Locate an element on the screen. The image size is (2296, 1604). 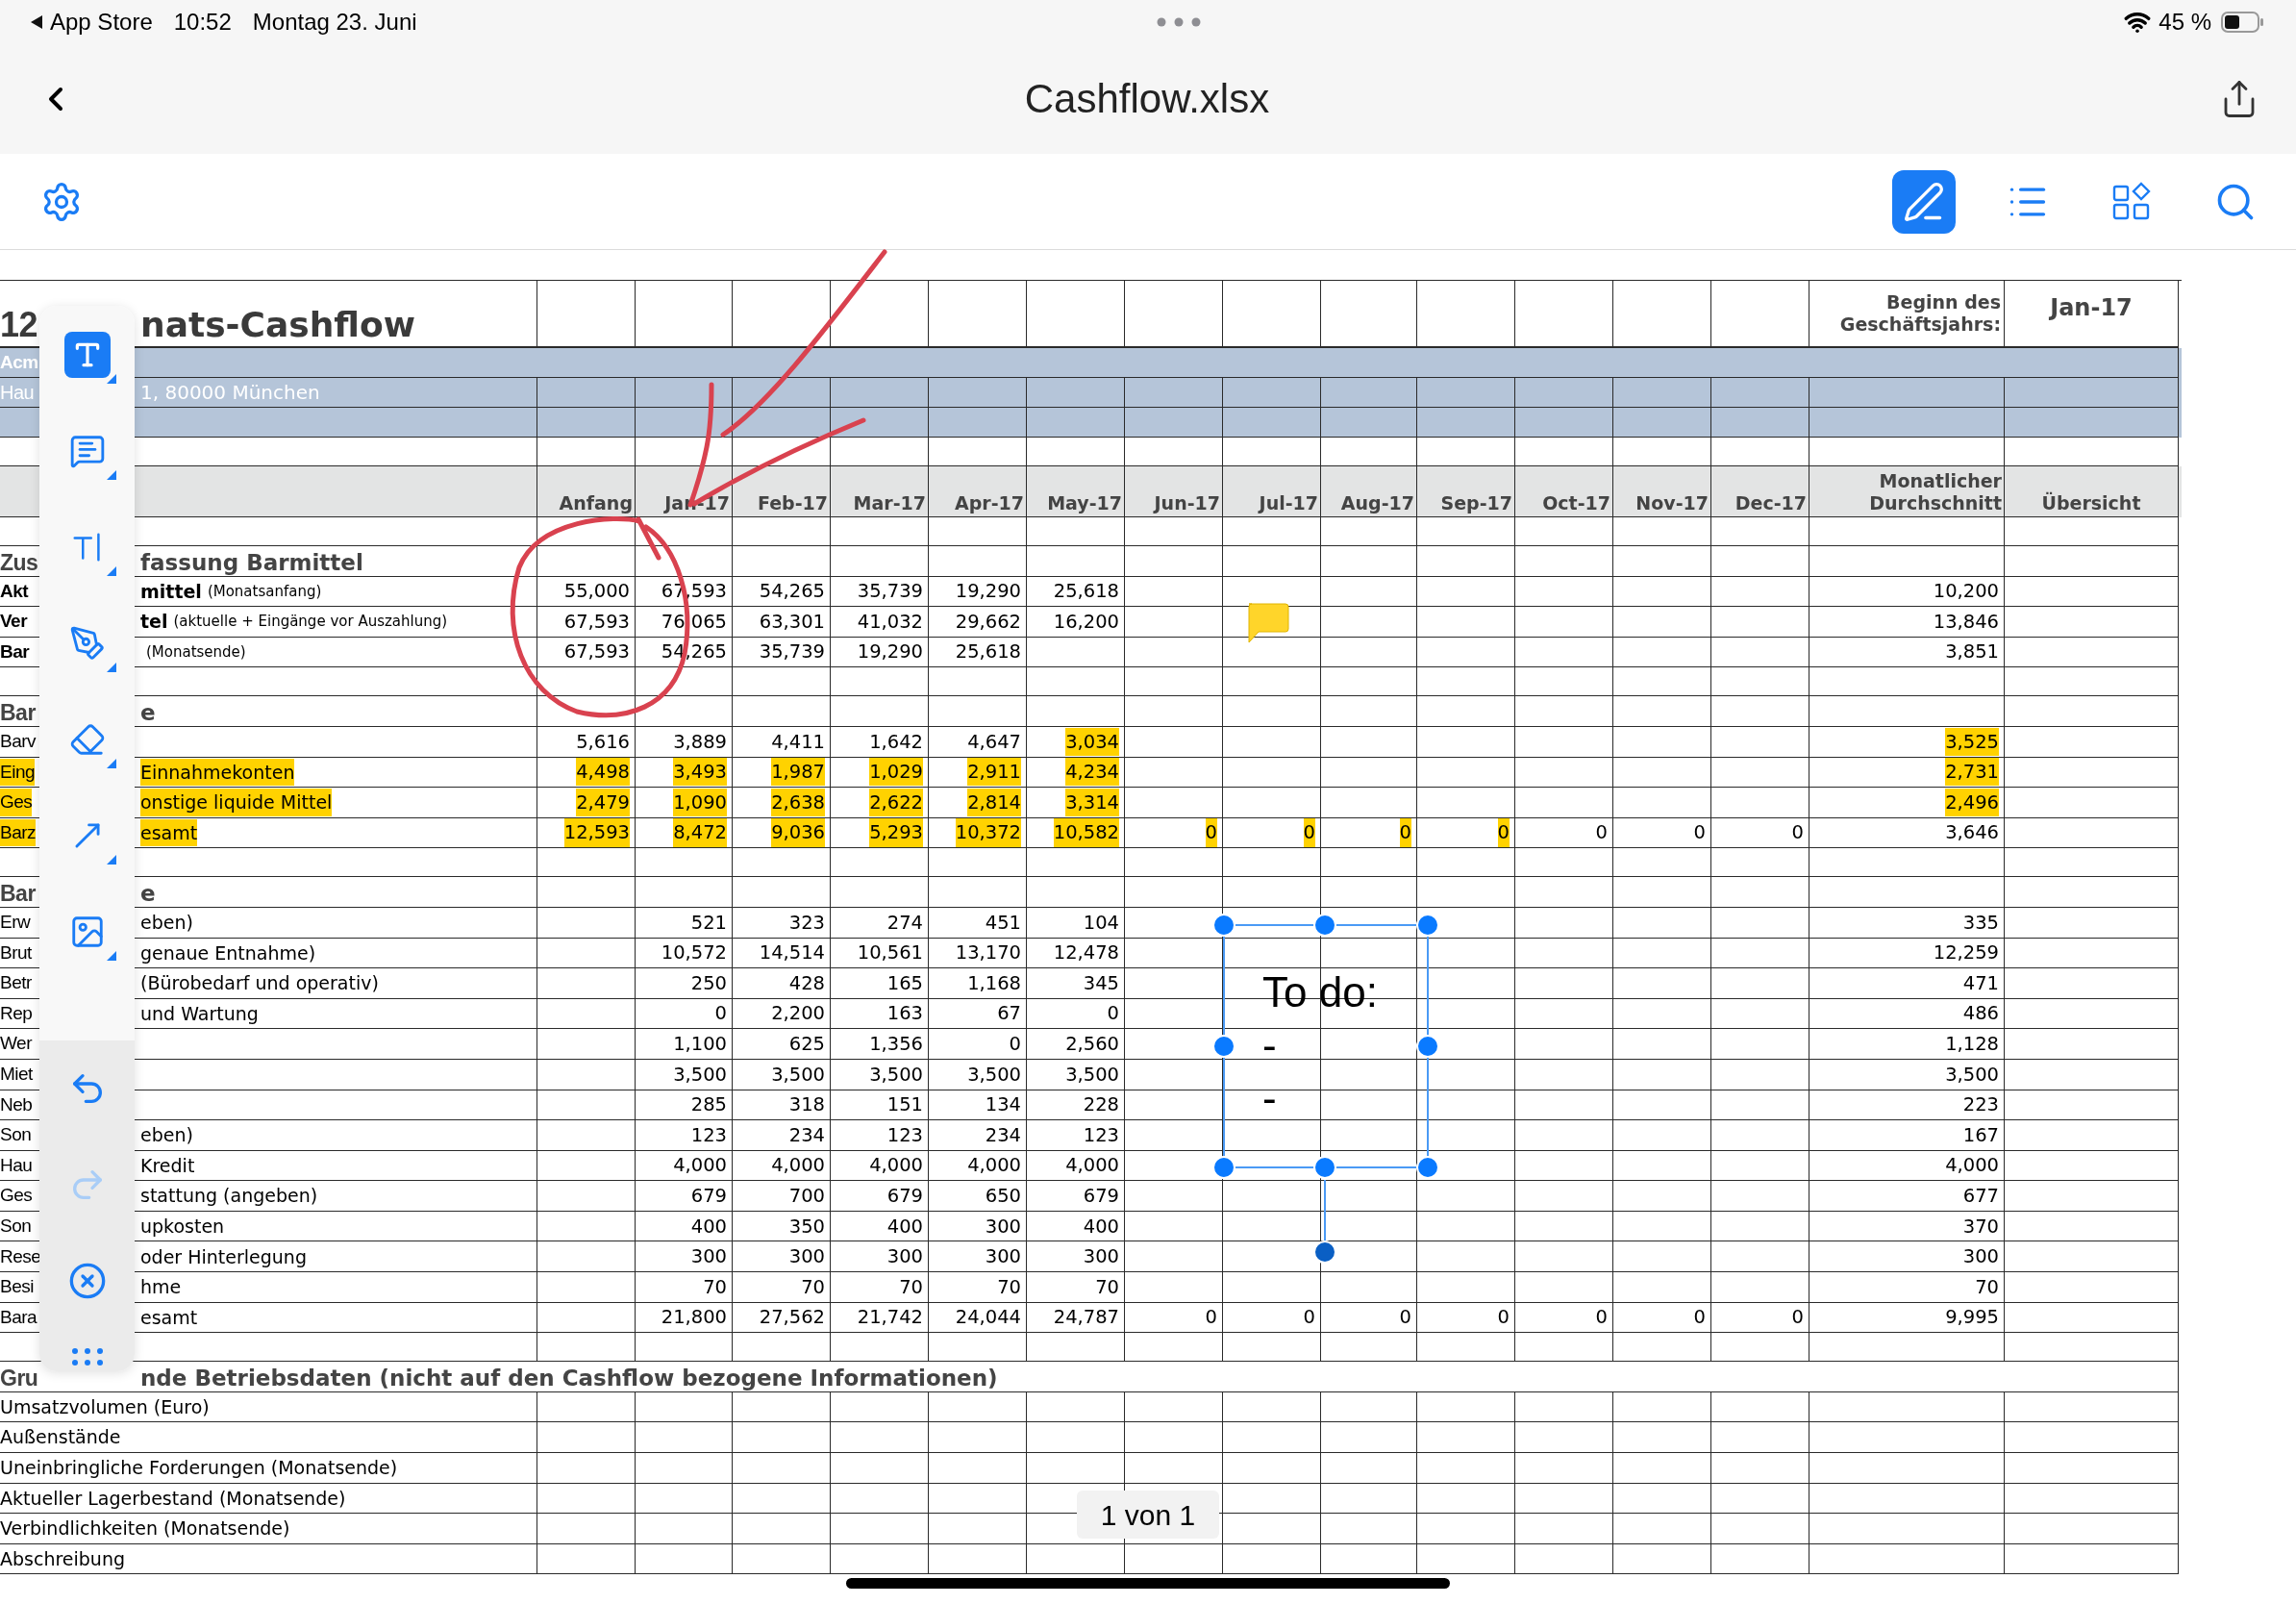
row-label: nde Betriebsdaten (nicht auf den Cashflow bezogene Informationen) is located at coordinates (569, 1377).